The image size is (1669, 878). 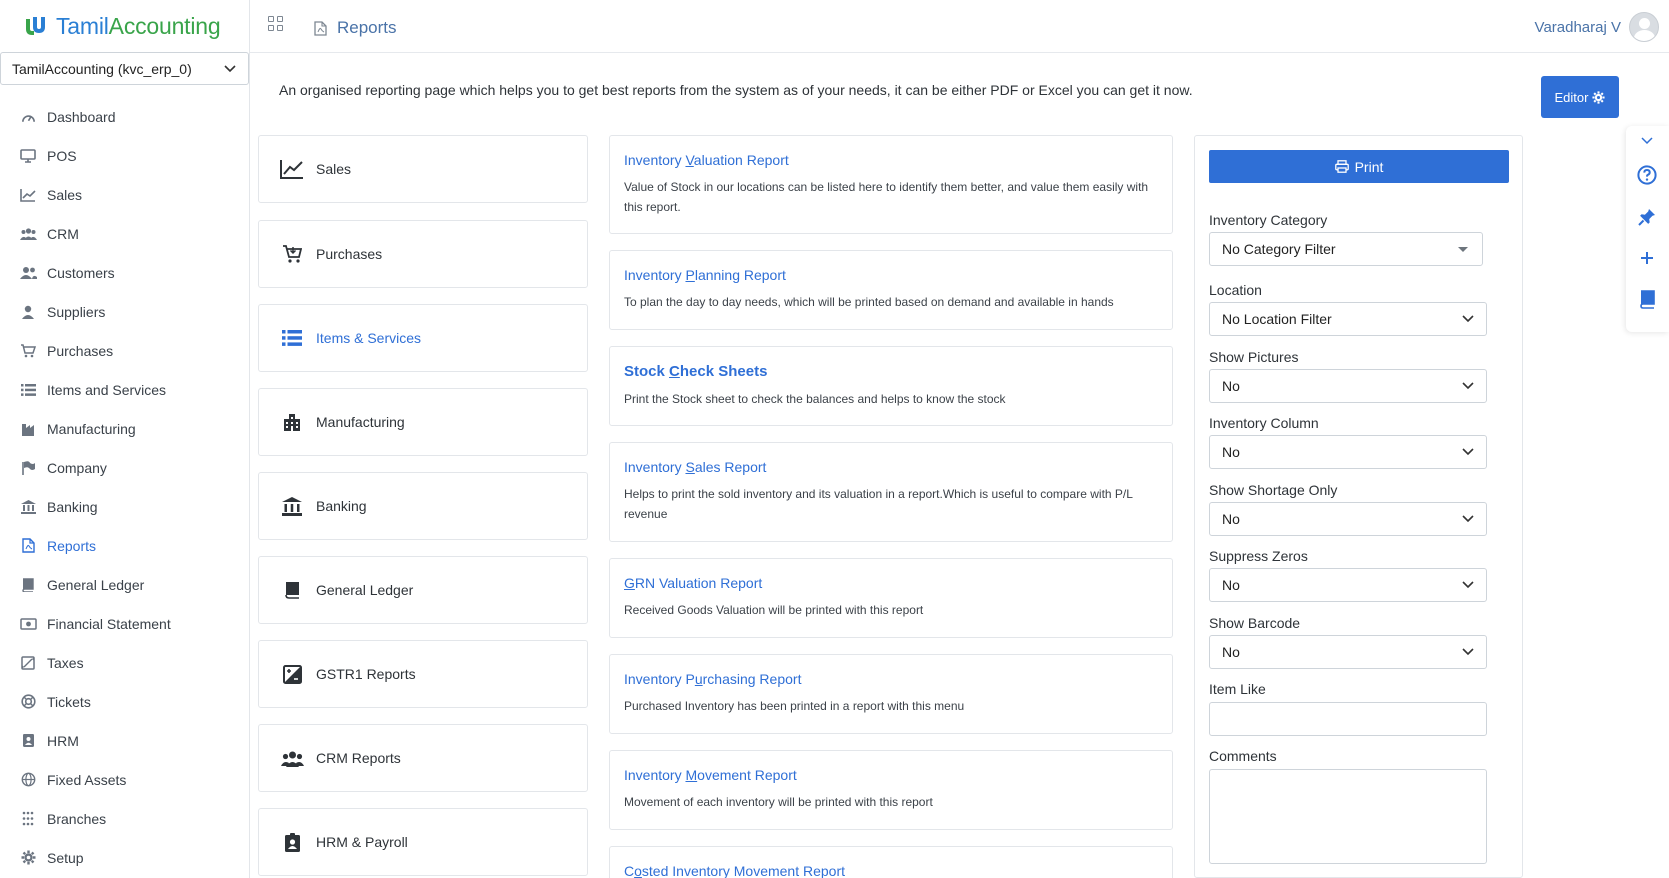 I want to click on category-gstr1-reports: GSTR1 Reports, so click(x=423, y=674).